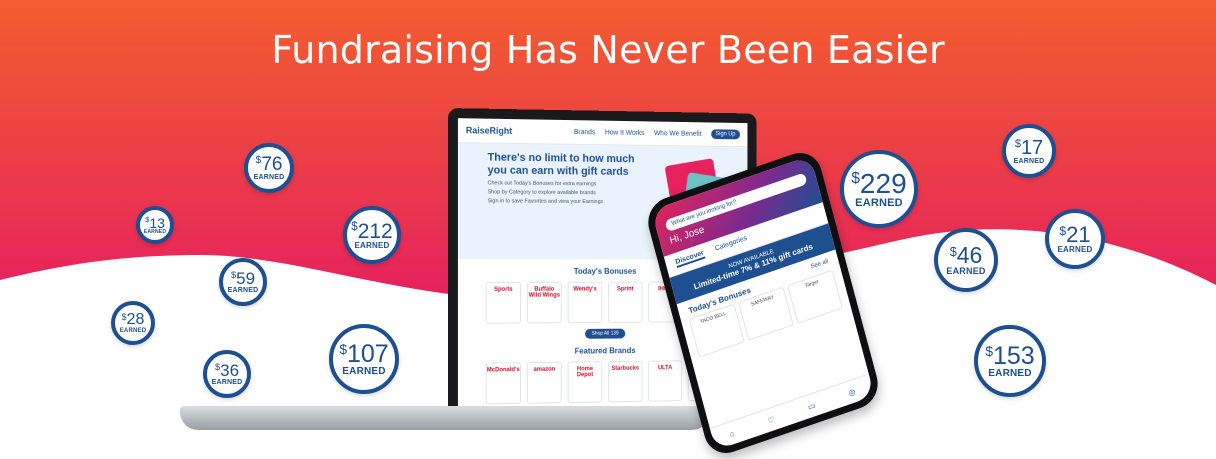 The image size is (1216, 459). I want to click on bonus-tile: Wendy's, so click(585, 302).